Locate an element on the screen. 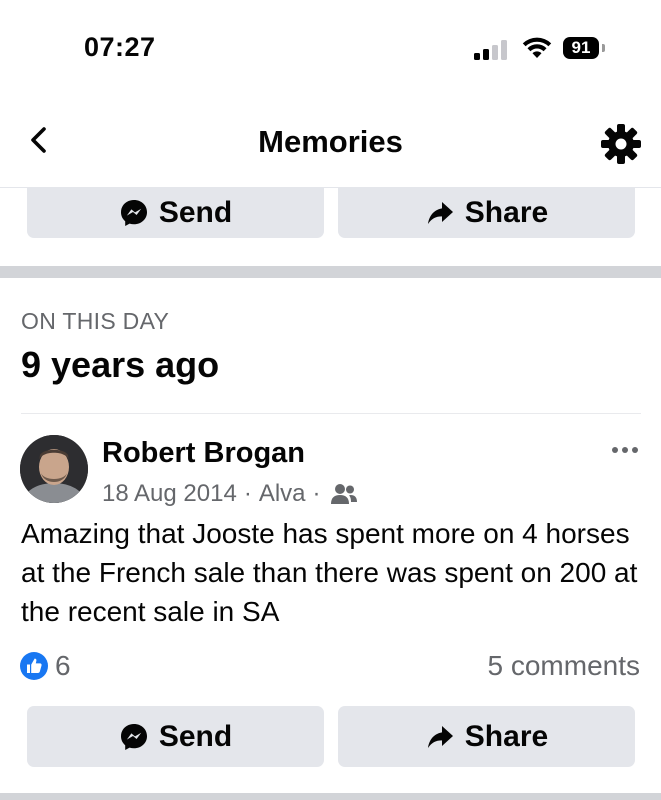 This screenshot has height=800, width=661. years-ago-heading: 9 years ago is located at coordinates (120, 364).